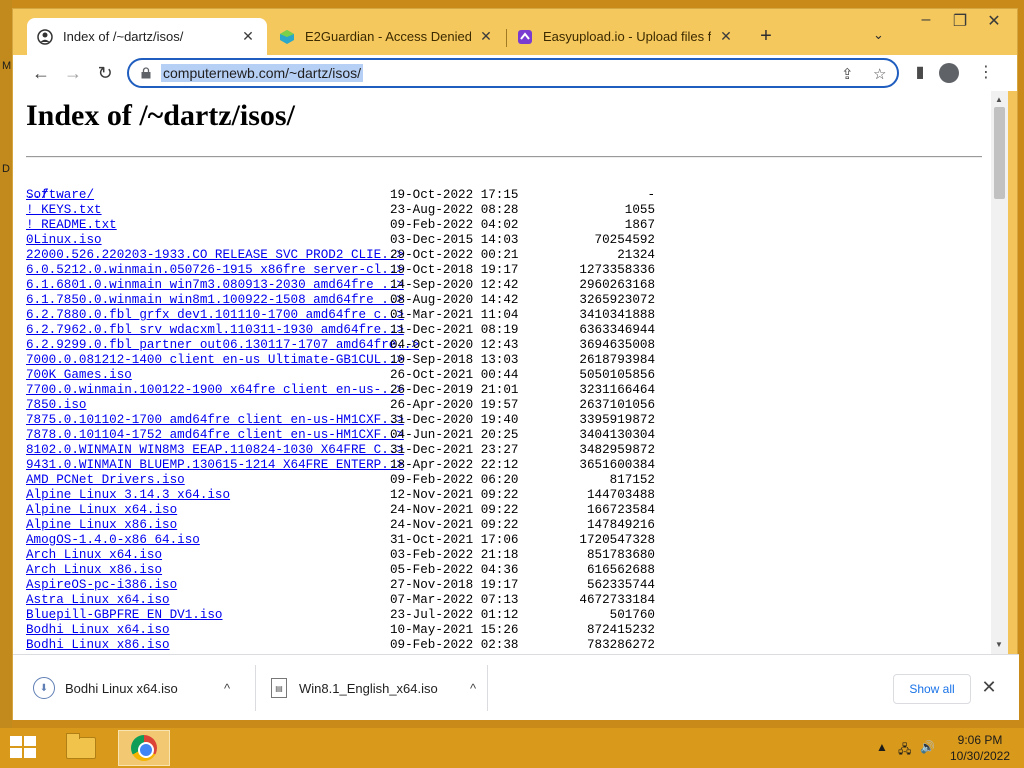 The image size is (1024, 768). I want to click on file-link: !_KEYS.txt, so click(64, 210).